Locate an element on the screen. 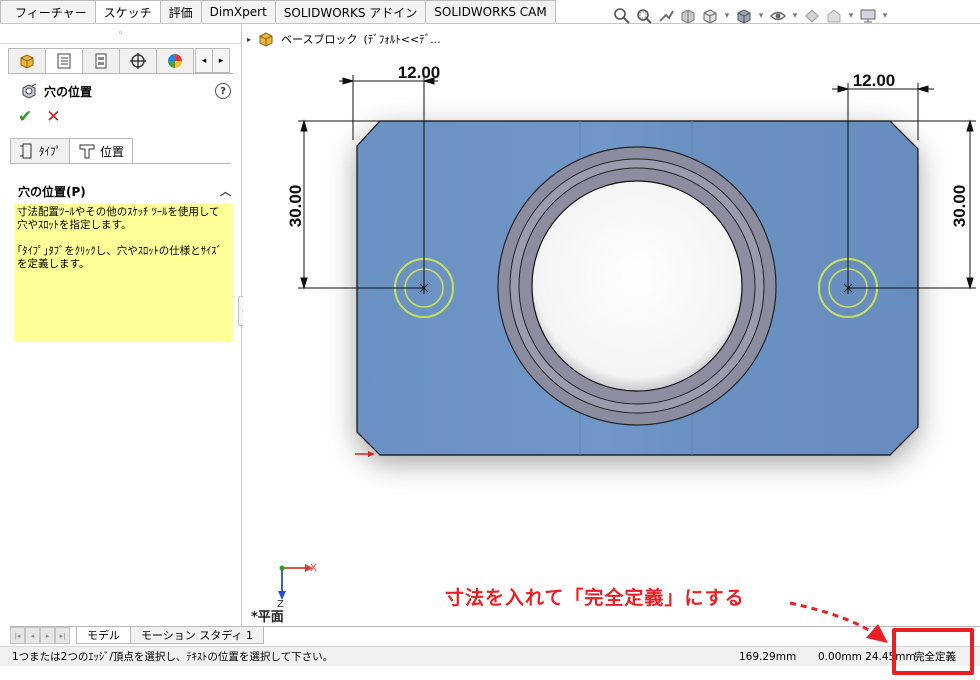 The image size is (980, 680). status-measure-1: 169.29mm is located at coordinates (768, 656).